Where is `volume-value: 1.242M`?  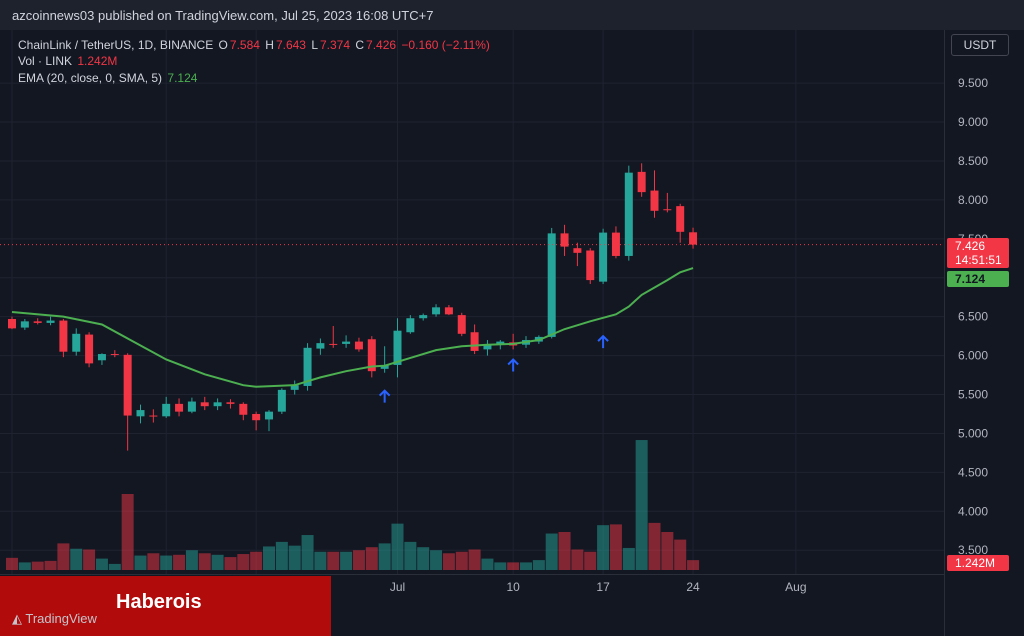
volume-value: 1.242M is located at coordinates (97, 61).